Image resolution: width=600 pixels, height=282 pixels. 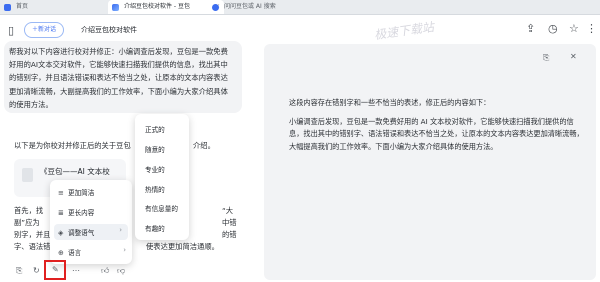 I want to click on para-line-3: 别字，并且, so click(x=32, y=234).